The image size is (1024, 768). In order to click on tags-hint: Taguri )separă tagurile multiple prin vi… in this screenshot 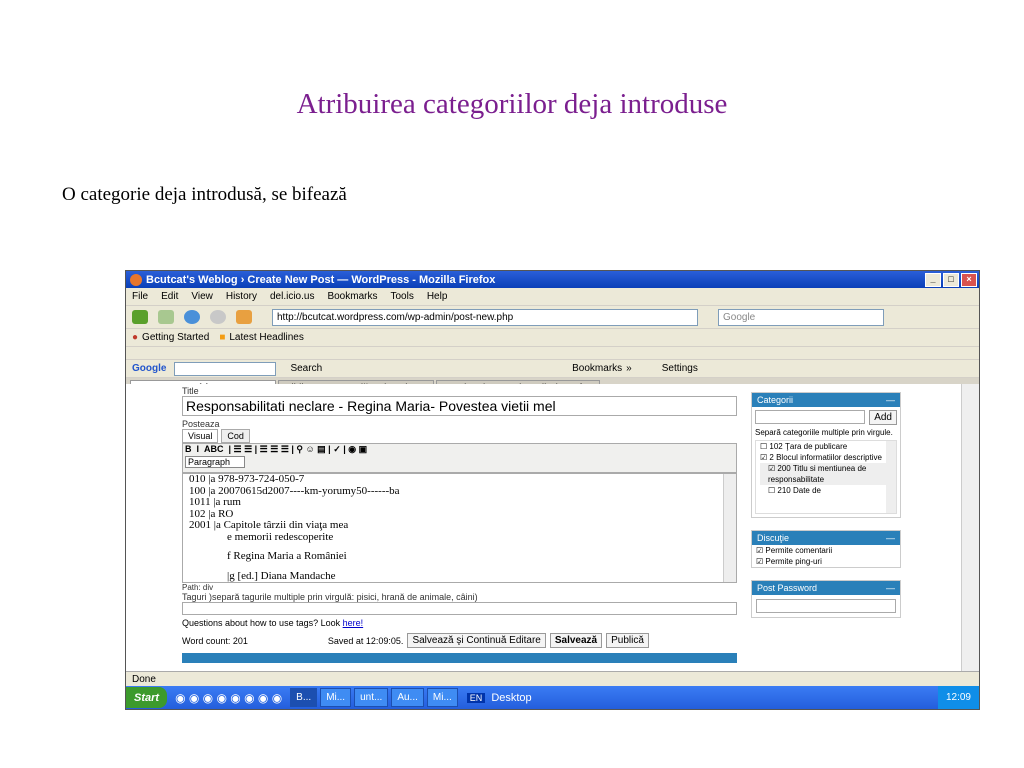, I will do `click(330, 597)`.